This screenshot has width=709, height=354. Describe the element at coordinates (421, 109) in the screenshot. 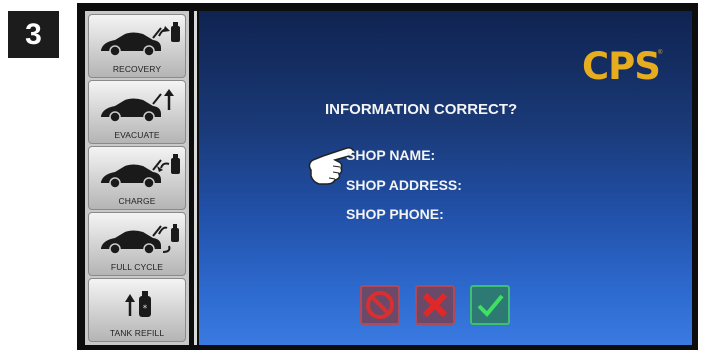

I see `confirmation-question: INFORMATION CORRECT?` at that location.